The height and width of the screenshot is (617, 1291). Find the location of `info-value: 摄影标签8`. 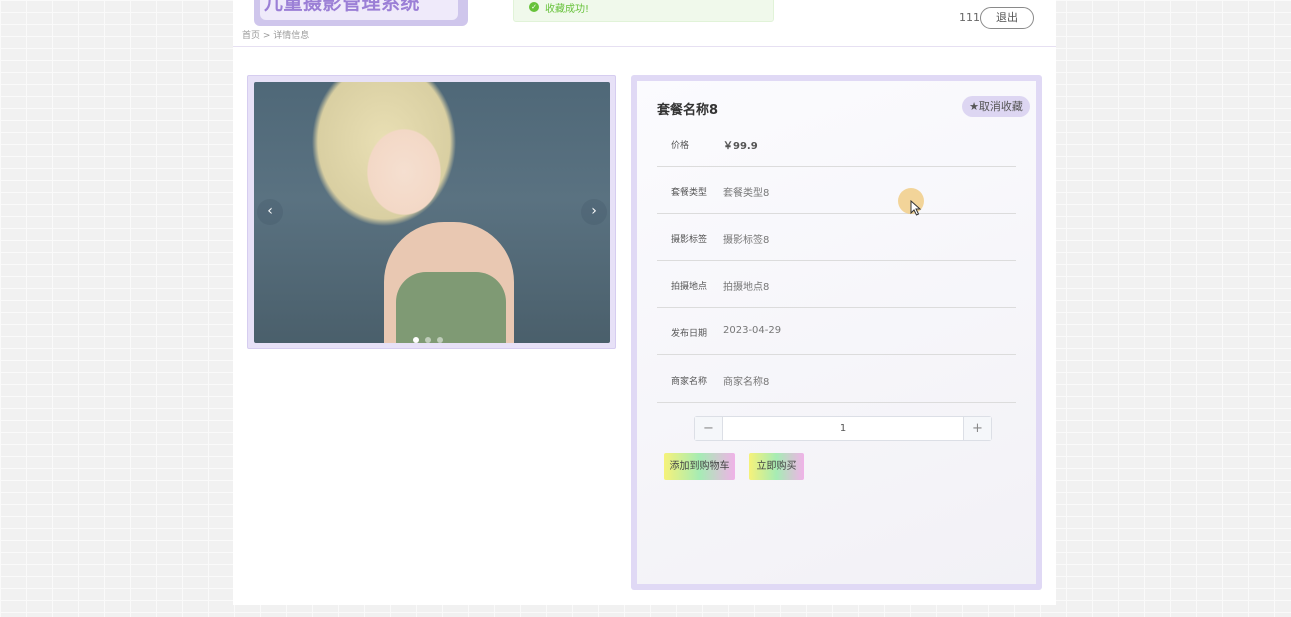

info-value: 摄影标签8 is located at coordinates (746, 240).